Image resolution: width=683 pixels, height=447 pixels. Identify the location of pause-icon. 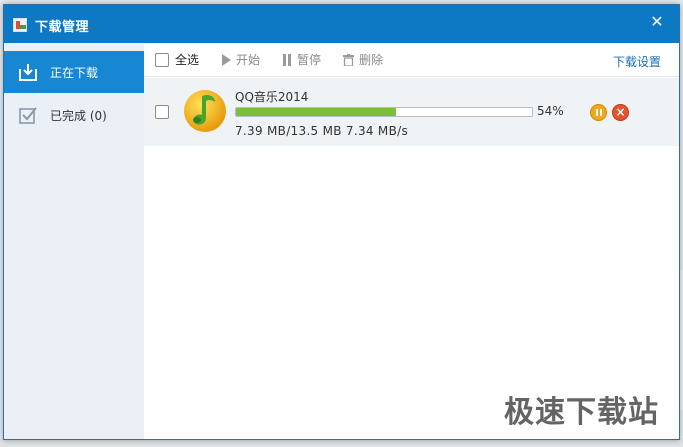
(287, 59).